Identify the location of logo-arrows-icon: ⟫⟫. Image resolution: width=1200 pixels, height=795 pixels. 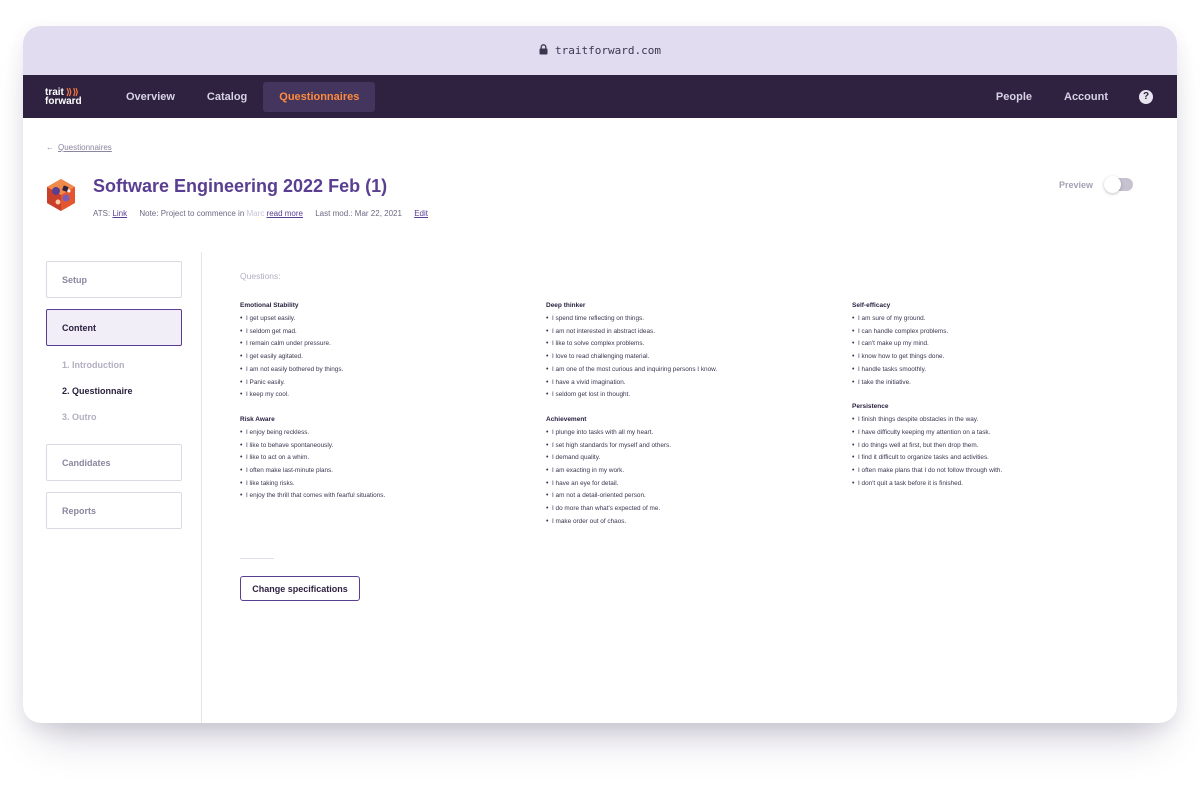
(72, 91).